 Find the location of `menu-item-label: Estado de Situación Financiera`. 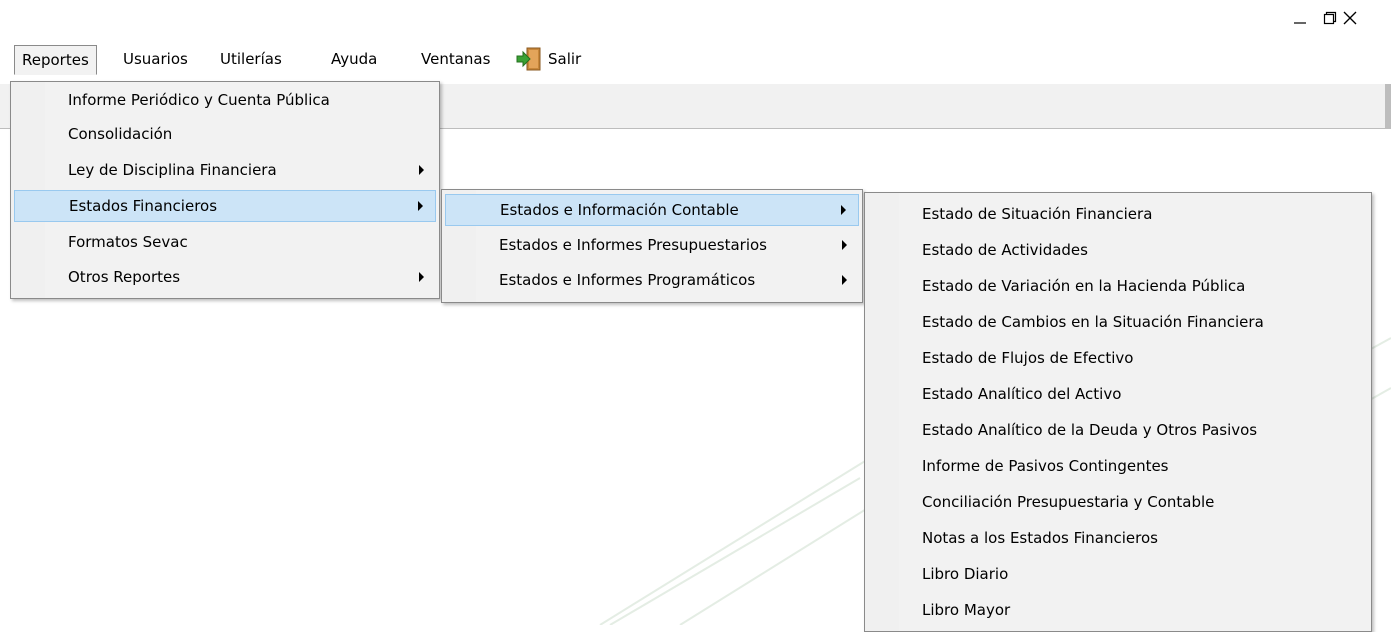

menu-item-label: Estado de Situación Financiera is located at coordinates (1037, 214).